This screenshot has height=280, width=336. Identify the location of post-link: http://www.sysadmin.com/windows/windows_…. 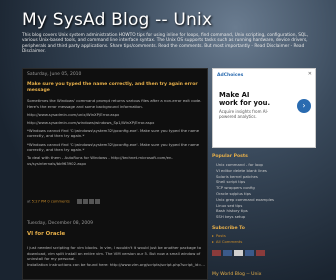
(116, 123).